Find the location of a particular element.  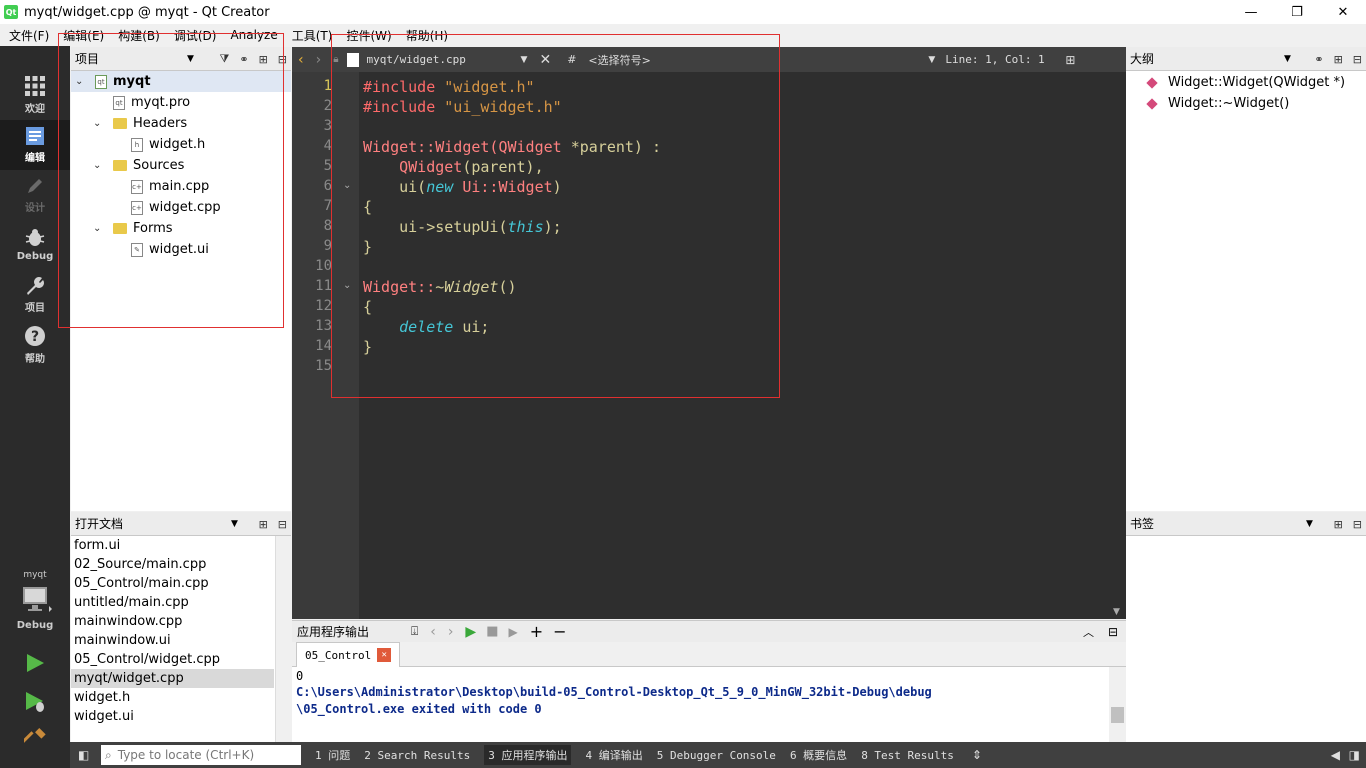

tree-item-project: ⌄ qt myqt is located at coordinates (181, 81).